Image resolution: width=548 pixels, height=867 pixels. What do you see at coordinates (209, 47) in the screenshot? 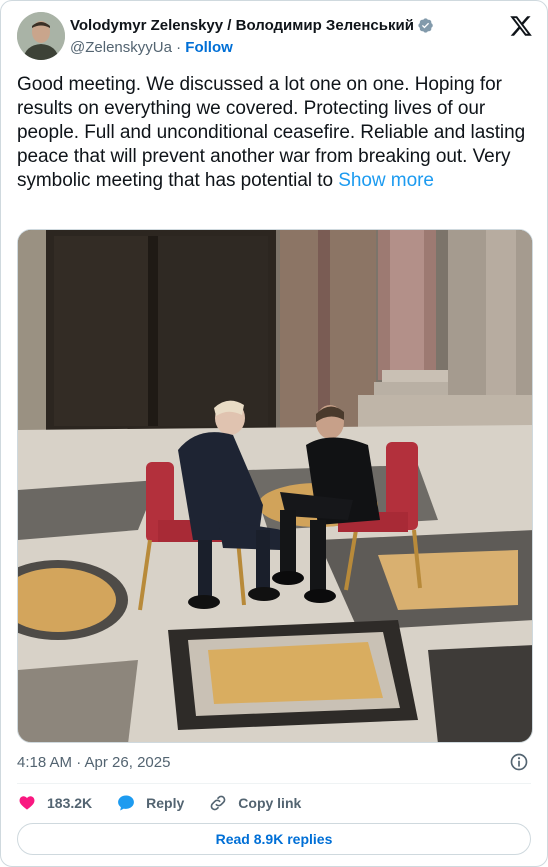
I see `follow-button: Follow` at bounding box center [209, 47].